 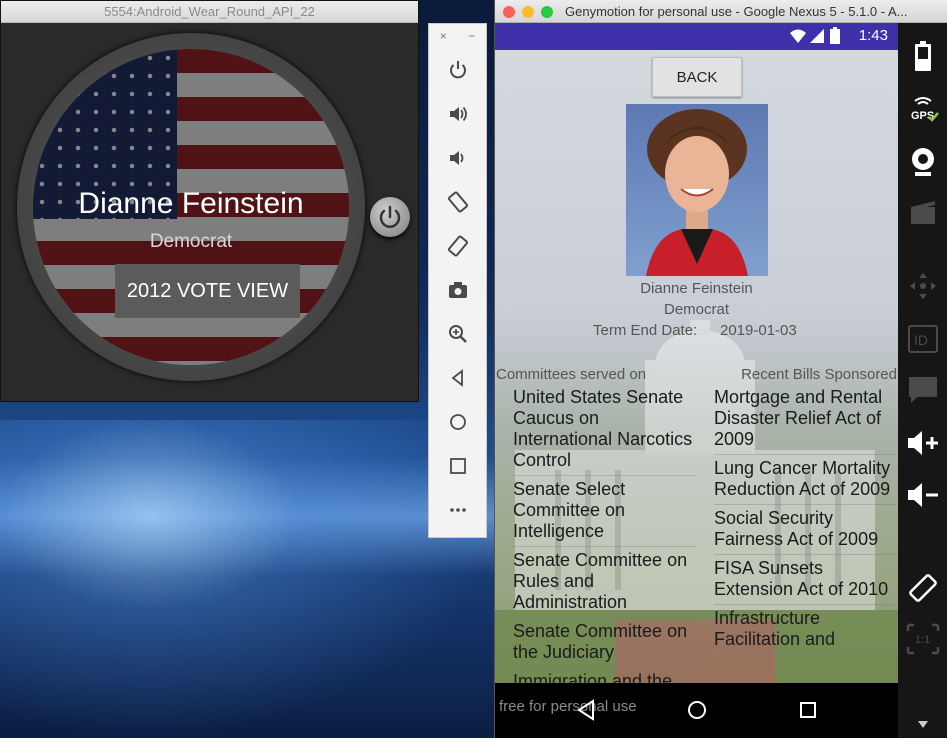 I want to click on camera-icon, so click(x=457, y=290).